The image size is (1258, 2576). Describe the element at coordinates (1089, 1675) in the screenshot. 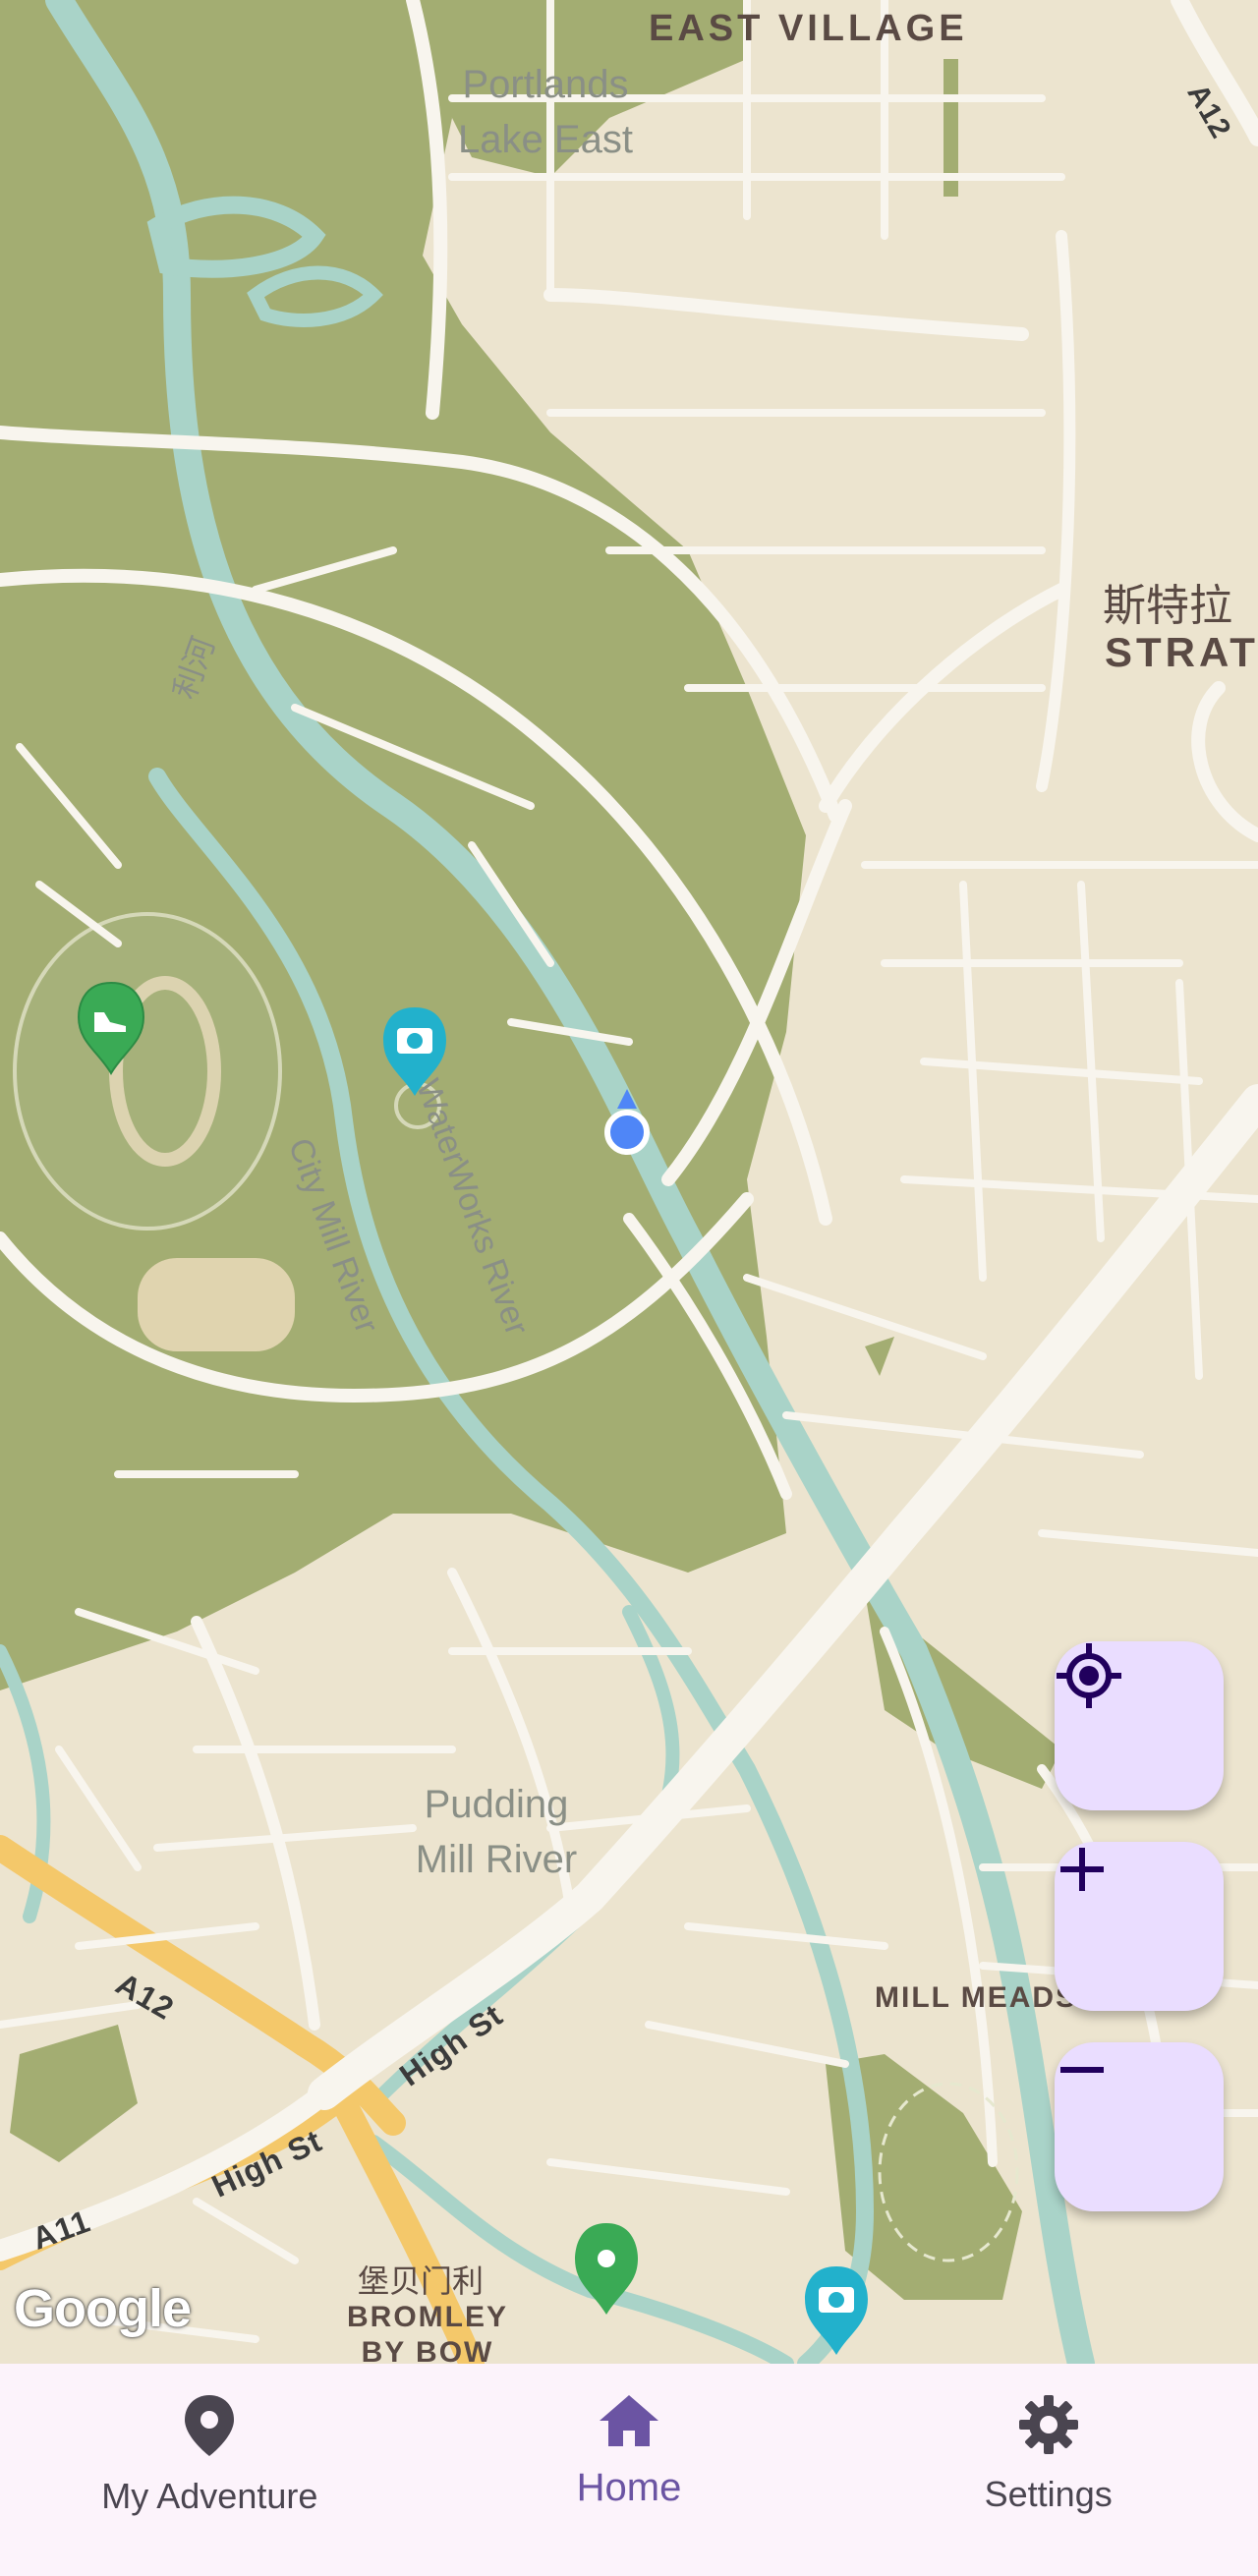

I see `my-location-icon` at that location.